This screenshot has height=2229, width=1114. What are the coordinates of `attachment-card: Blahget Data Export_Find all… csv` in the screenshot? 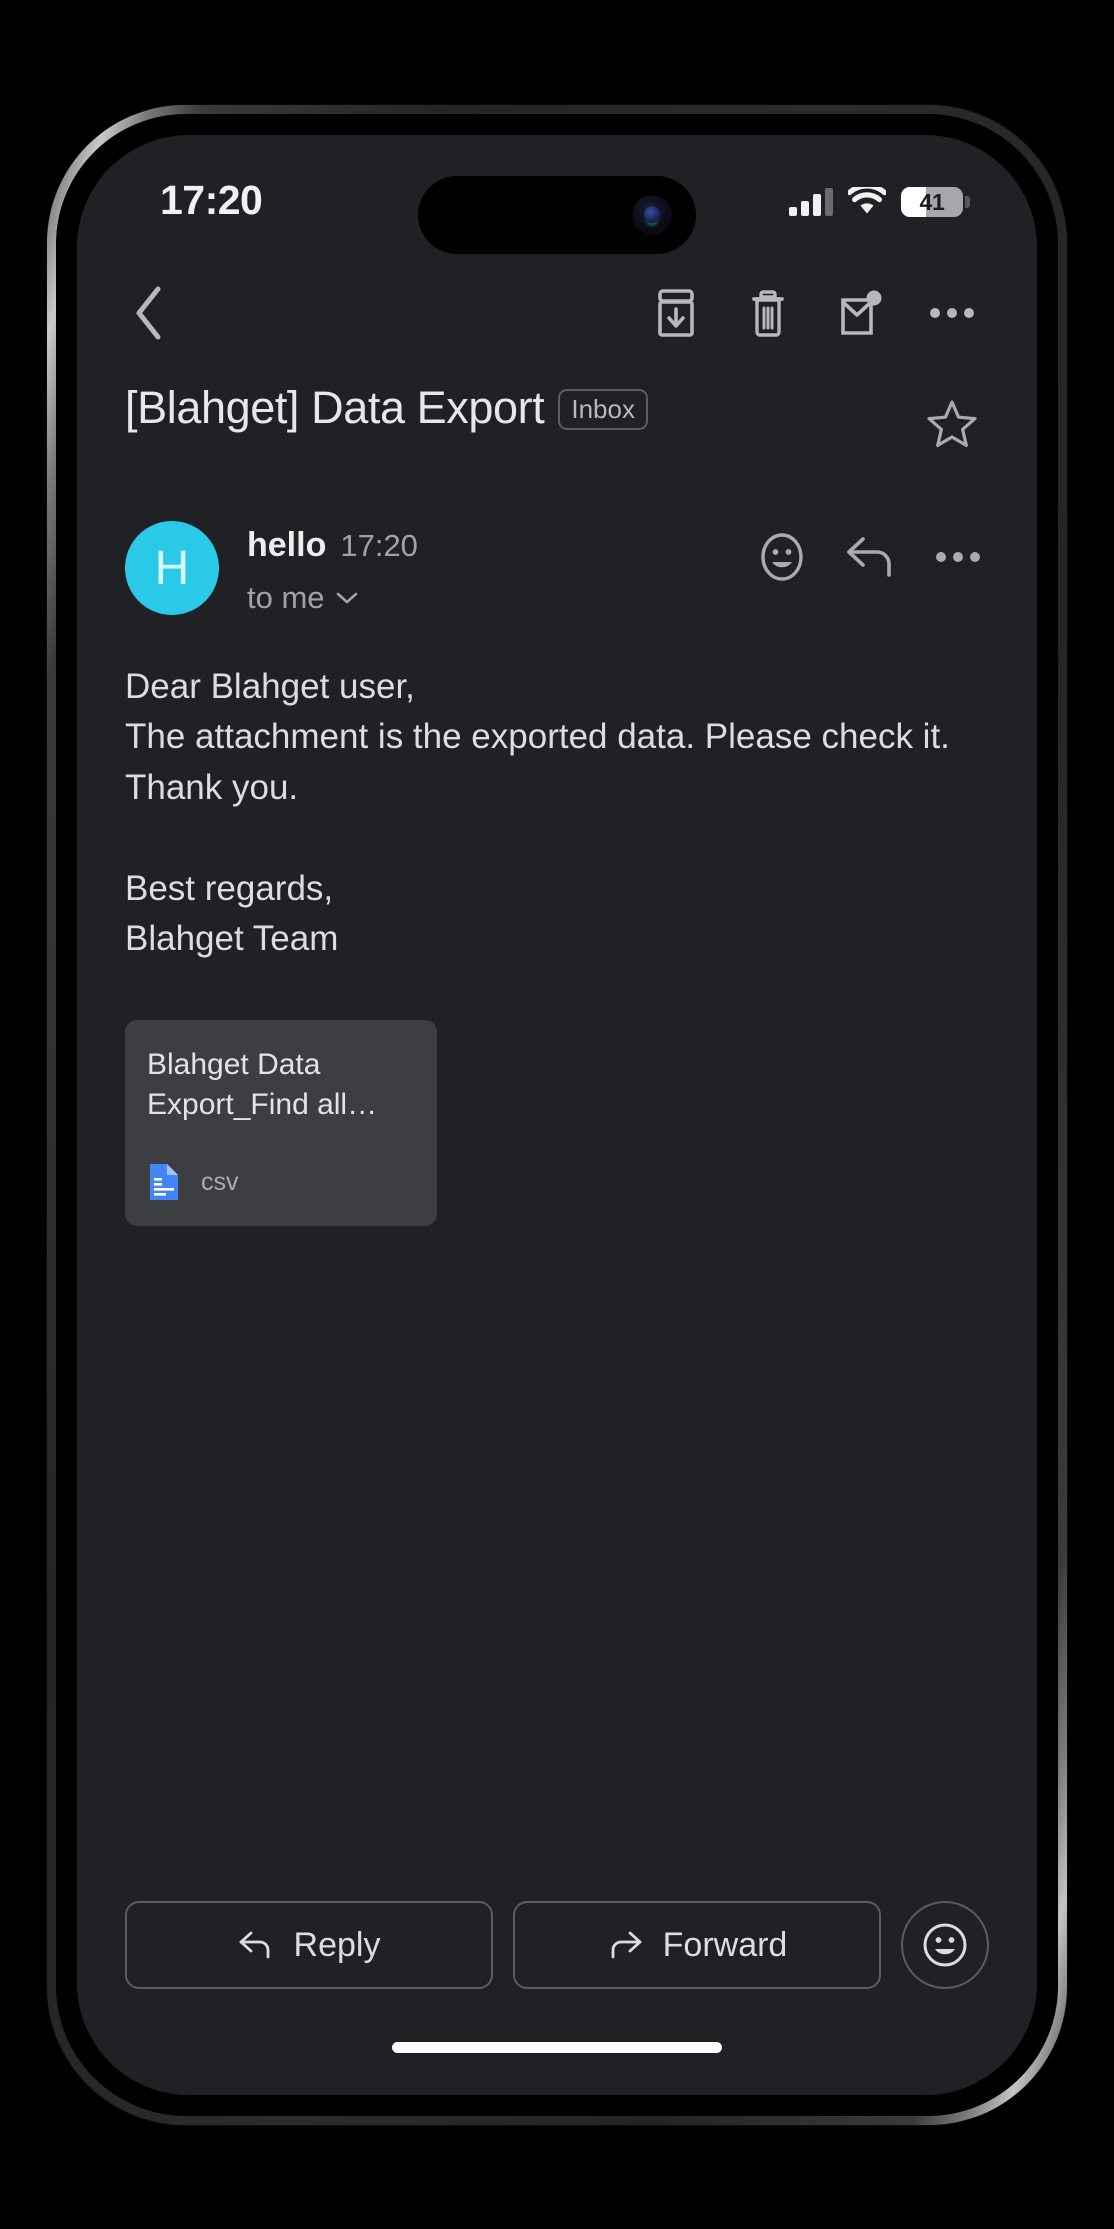 It's located at (281, 1123).